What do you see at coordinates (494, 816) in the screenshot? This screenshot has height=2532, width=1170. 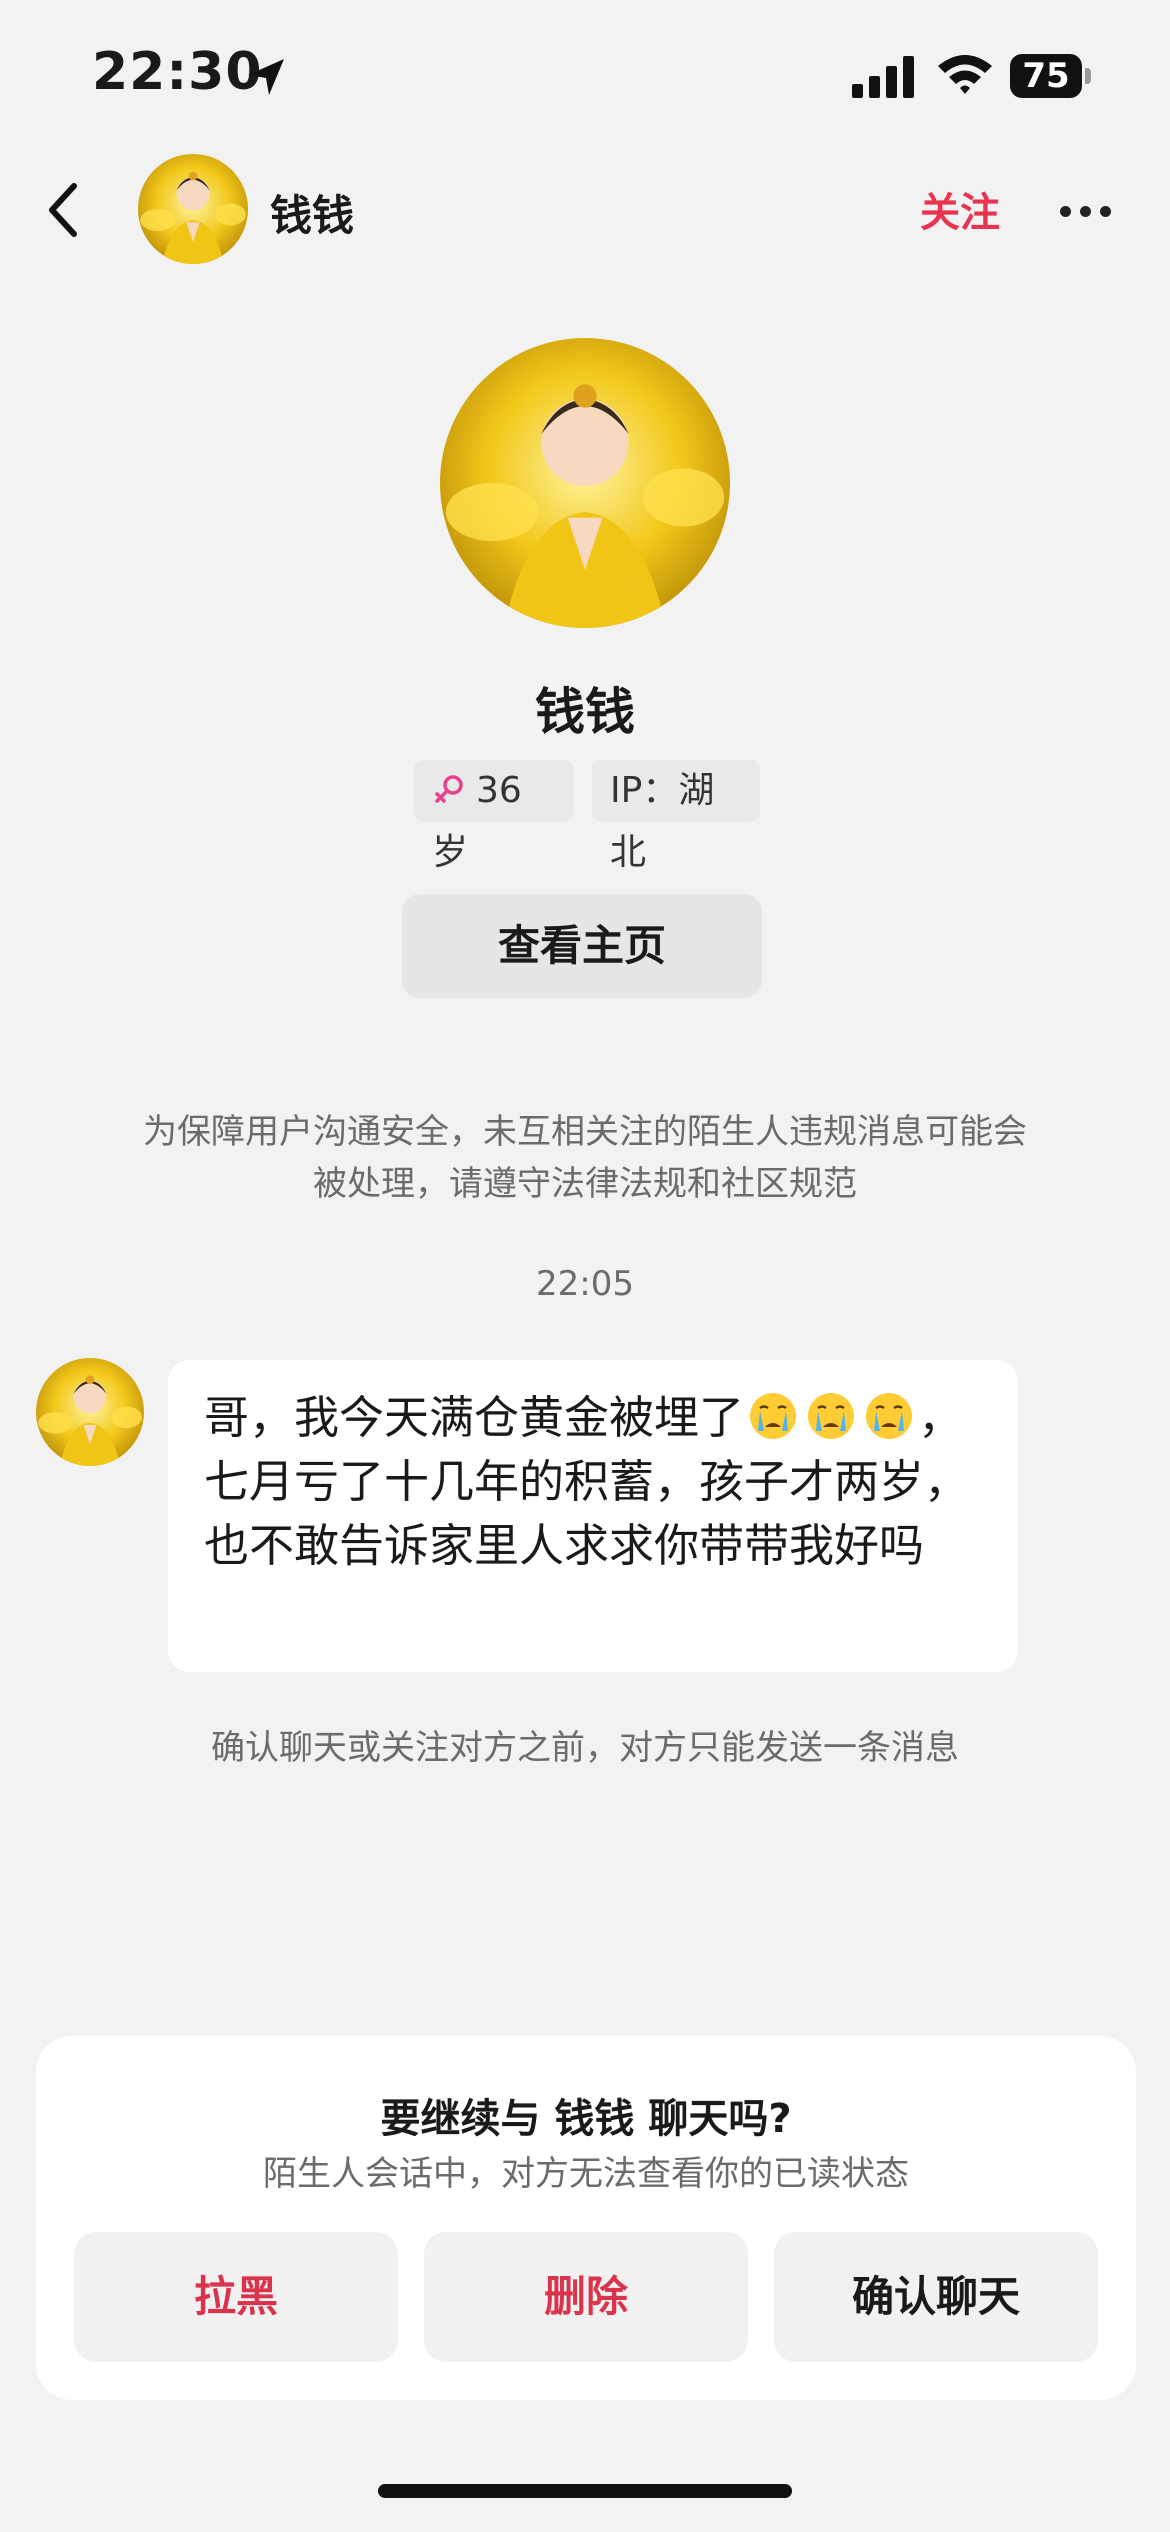 I see `age-chip: 36岁` at bounding box center [494, 816].